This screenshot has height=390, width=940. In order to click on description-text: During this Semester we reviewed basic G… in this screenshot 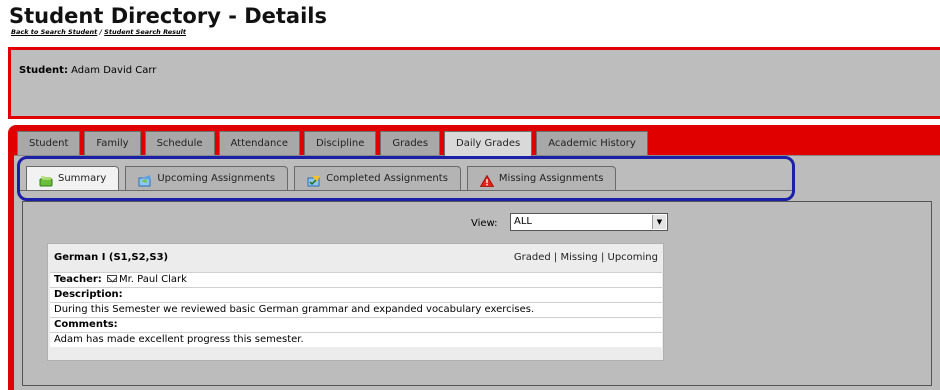, I will do `click(294, 309)`.